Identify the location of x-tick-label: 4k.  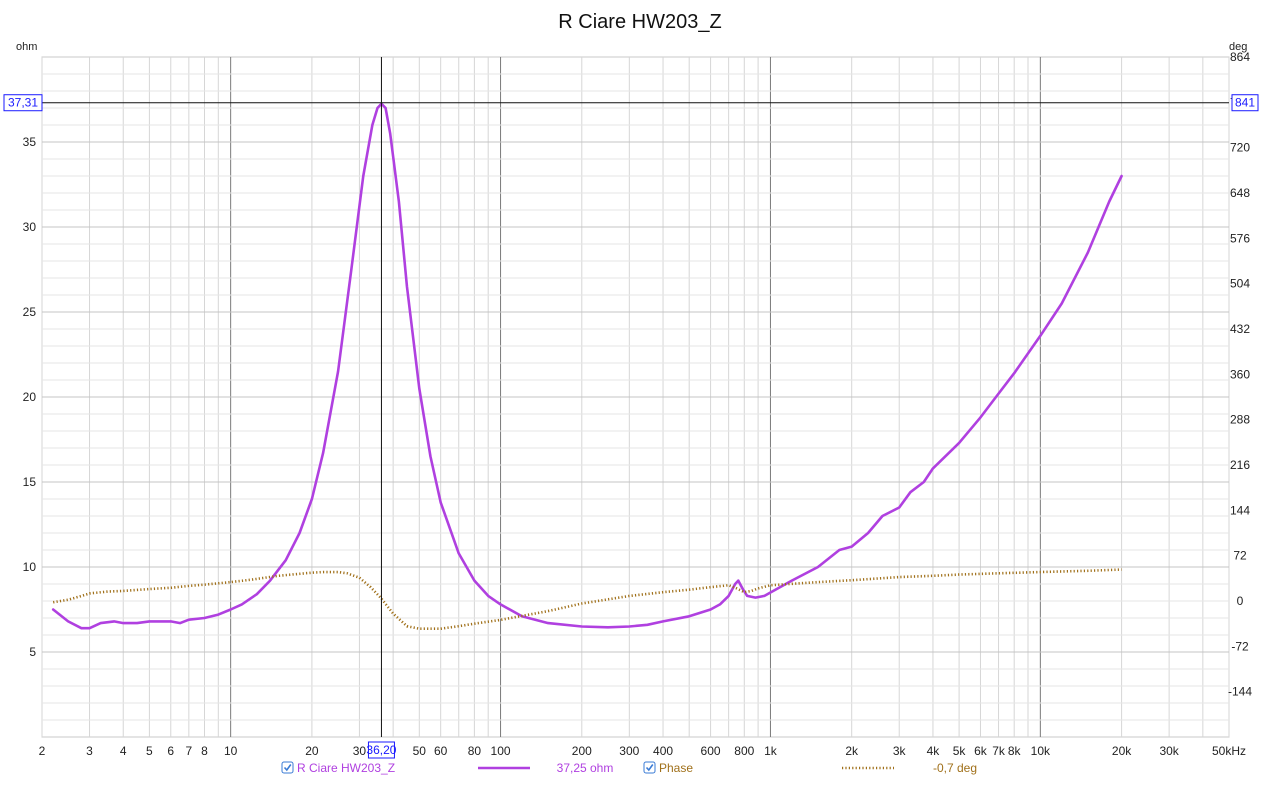
(934, 751).